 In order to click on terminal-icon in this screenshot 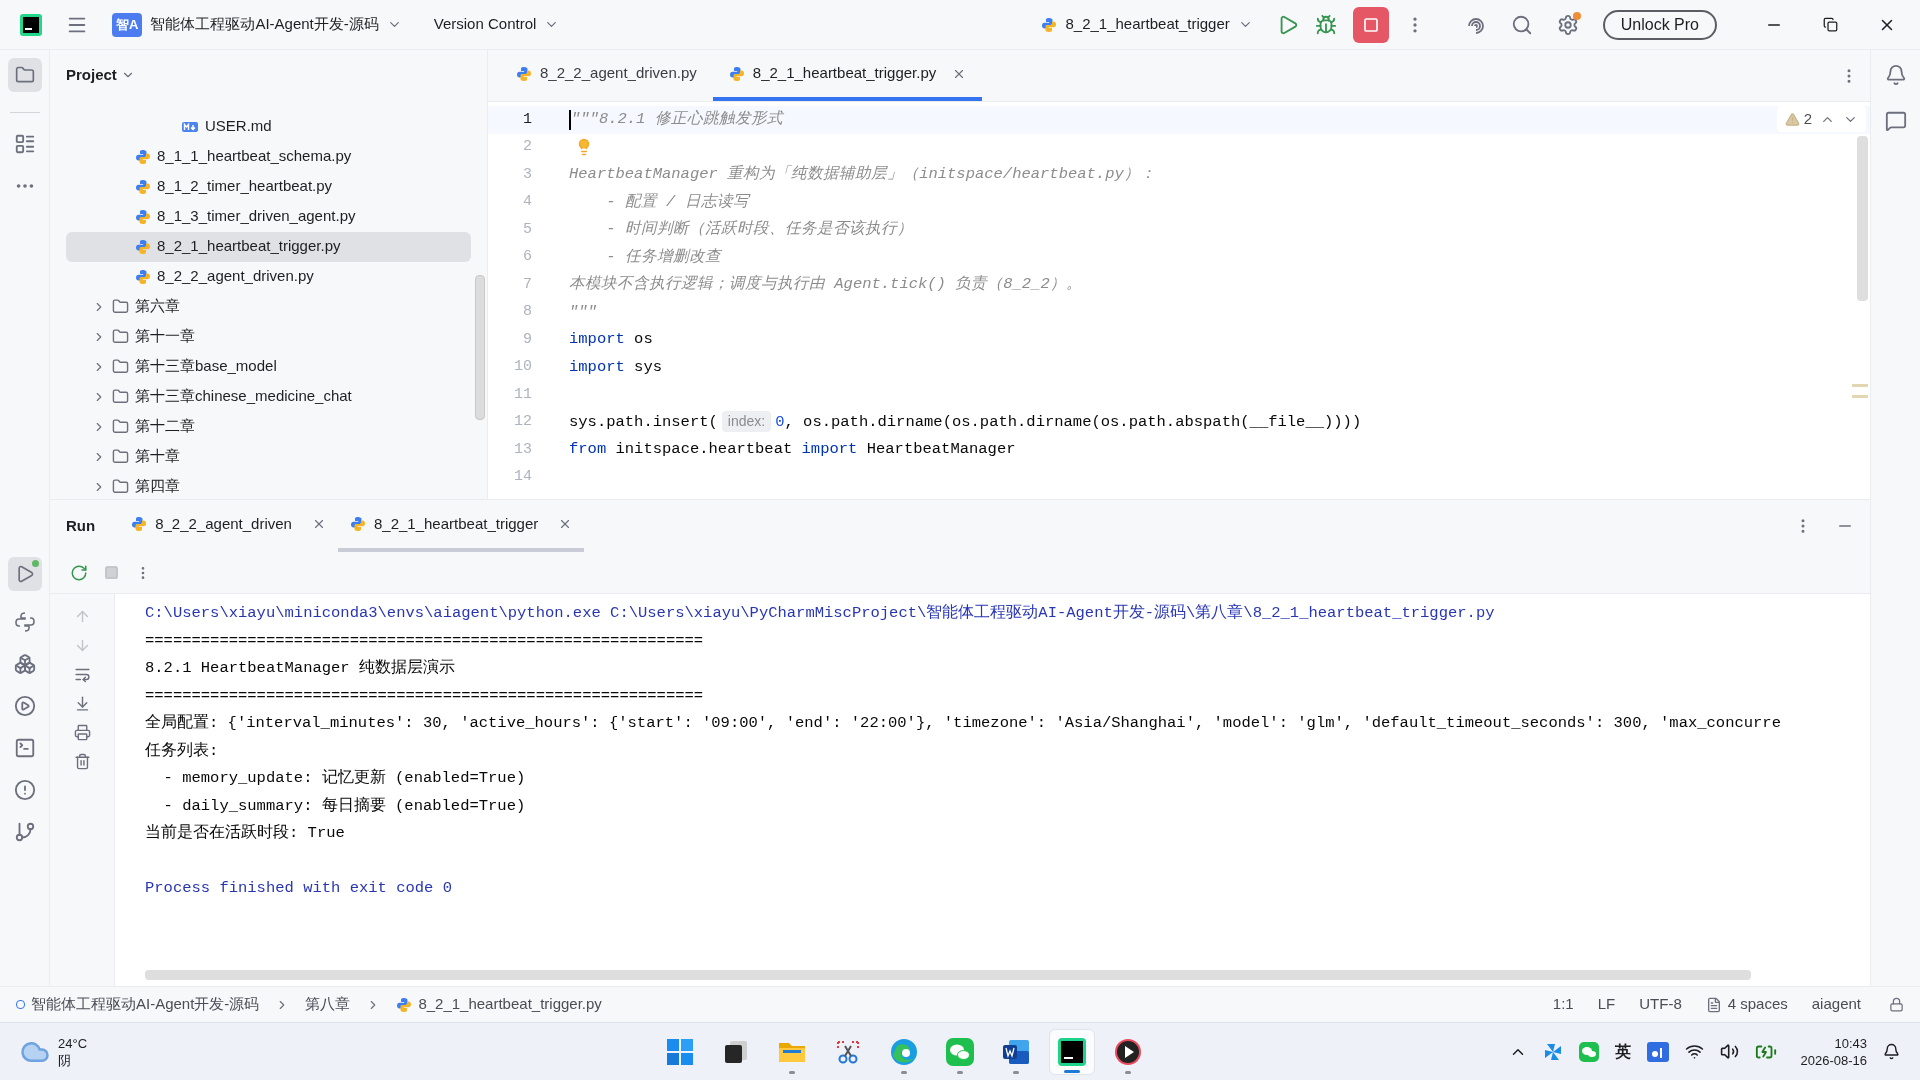, I will do `click(24, 748)`.